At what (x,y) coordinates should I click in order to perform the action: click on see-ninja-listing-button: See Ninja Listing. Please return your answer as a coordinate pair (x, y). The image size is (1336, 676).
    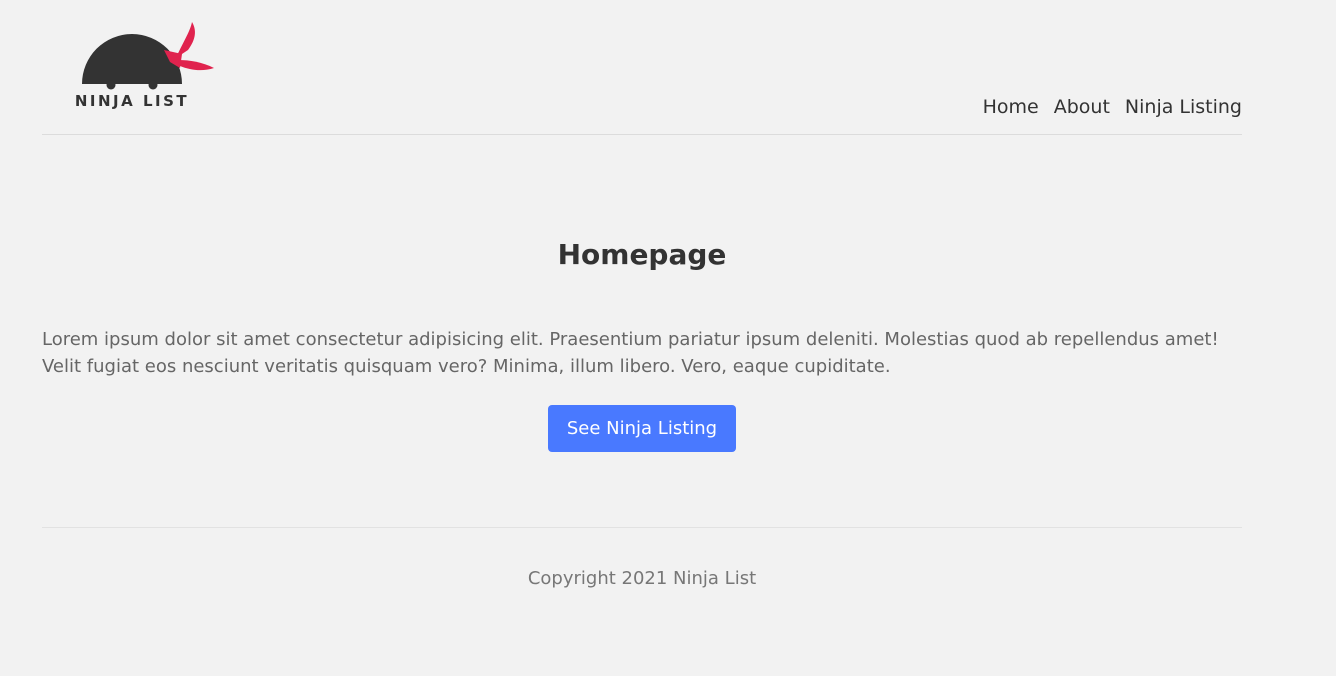
    Looking at the image, I should click on (642, 428).